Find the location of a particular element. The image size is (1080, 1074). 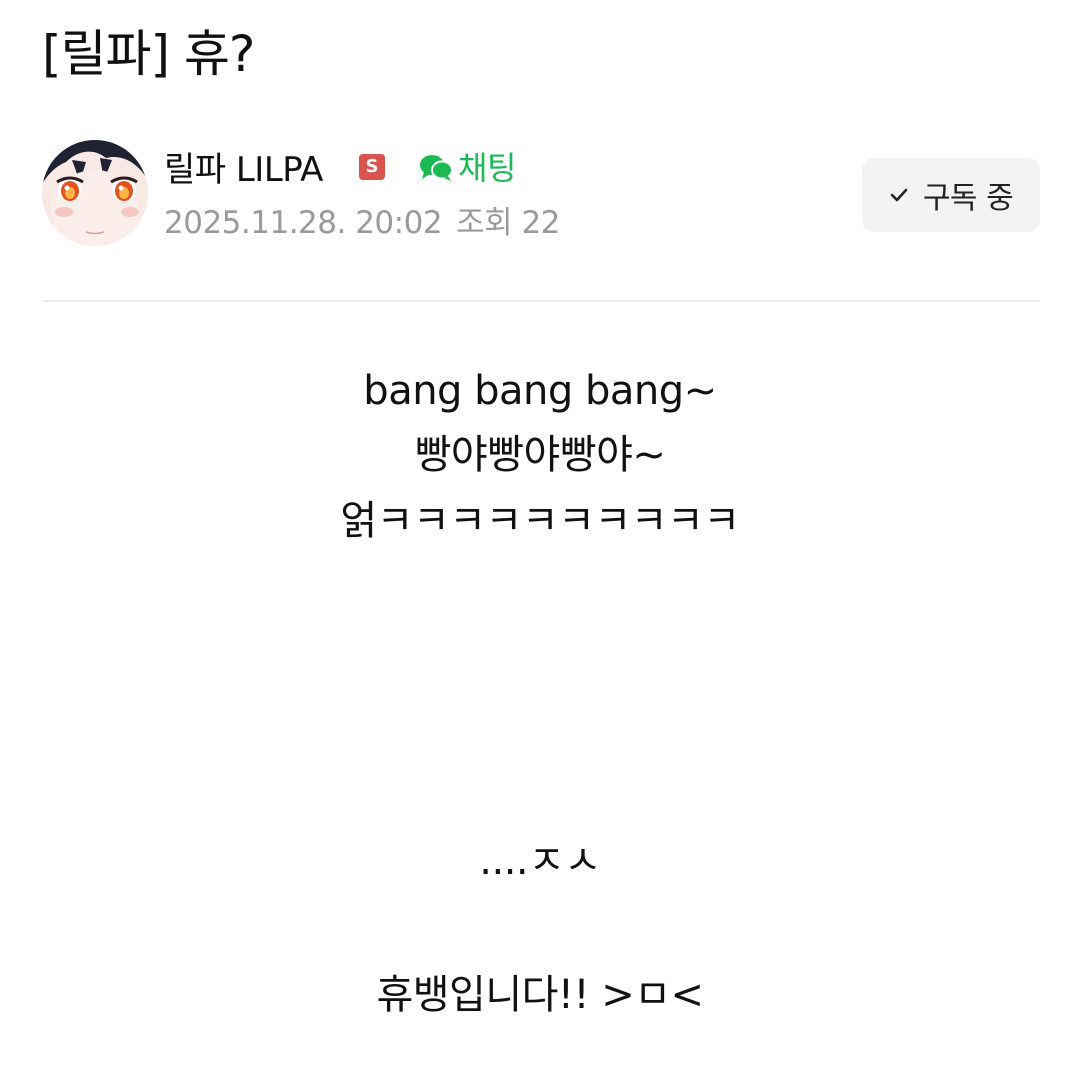

chat-bubble-icon is located at coordinates (436, 168).